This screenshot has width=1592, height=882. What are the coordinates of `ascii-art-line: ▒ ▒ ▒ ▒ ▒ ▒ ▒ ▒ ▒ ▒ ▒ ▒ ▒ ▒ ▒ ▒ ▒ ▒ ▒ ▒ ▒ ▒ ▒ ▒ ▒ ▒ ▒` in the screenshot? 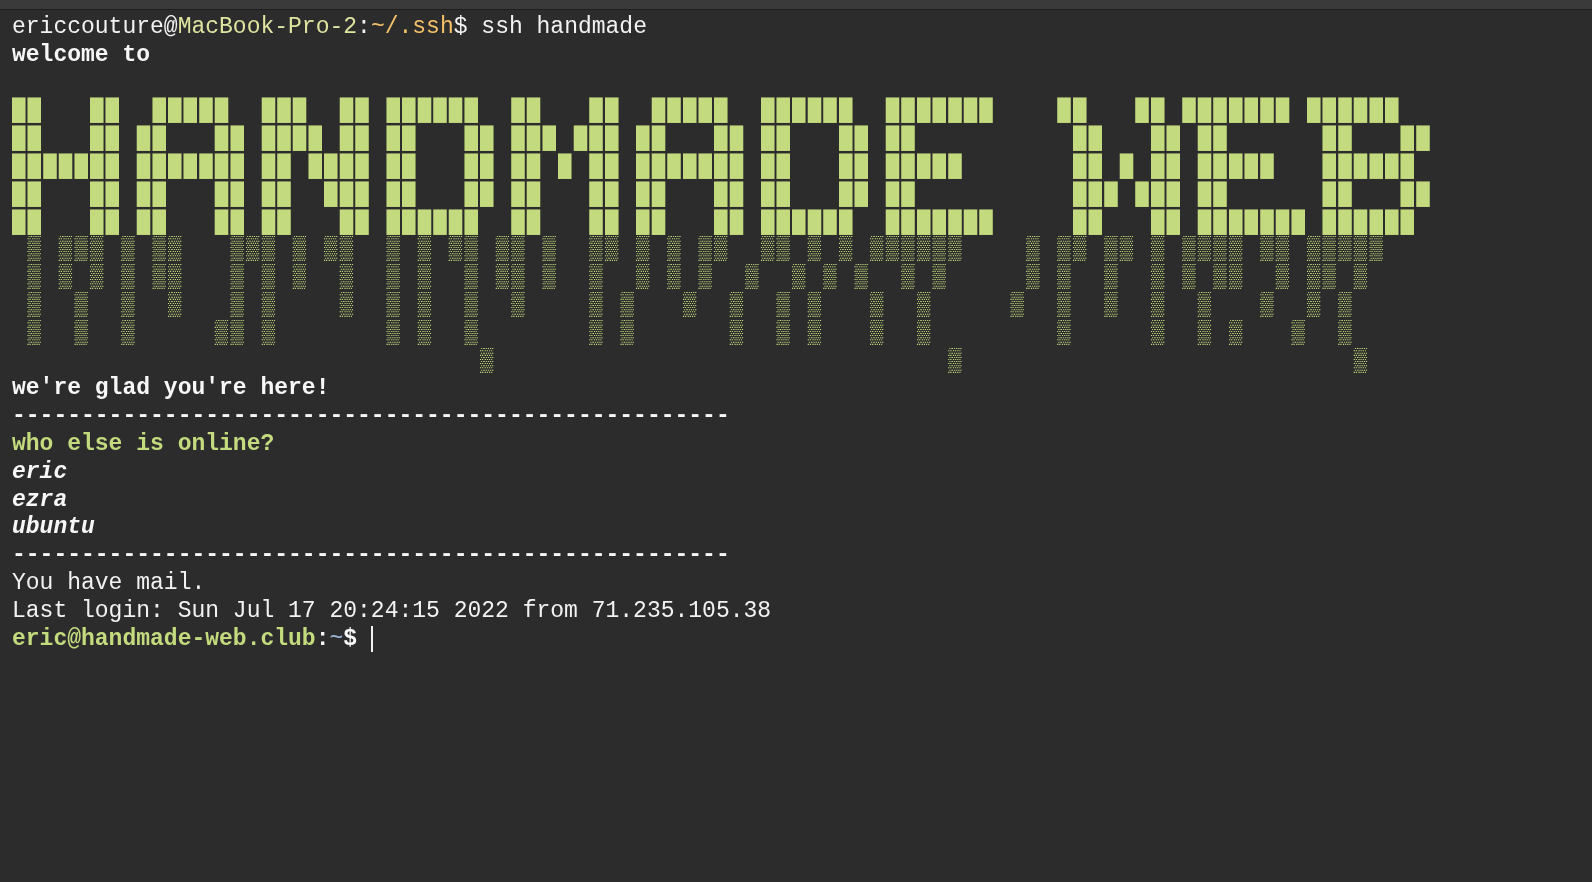 It's located at (690, 305).